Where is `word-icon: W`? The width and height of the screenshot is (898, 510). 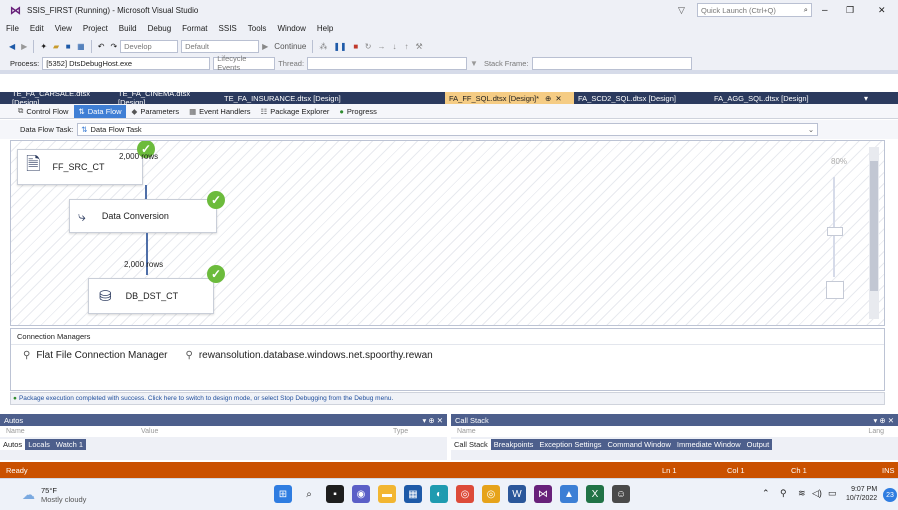 word-icon: W is located at coordinates (517, 494).